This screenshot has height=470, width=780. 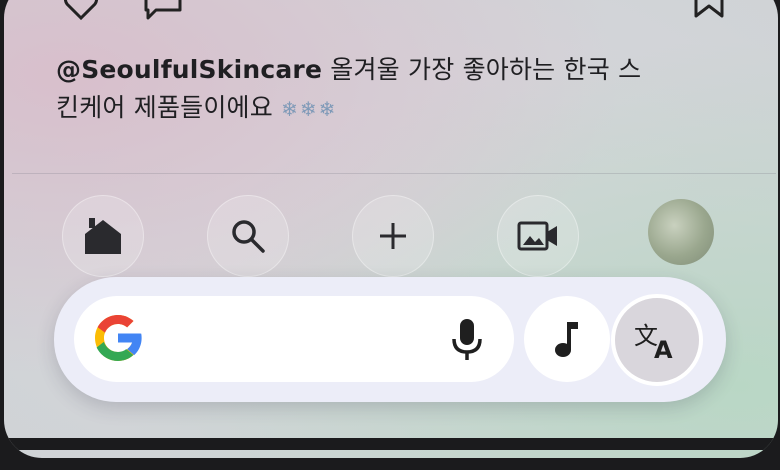 I want to click on microphone-icon, so click(x=467, y=340).